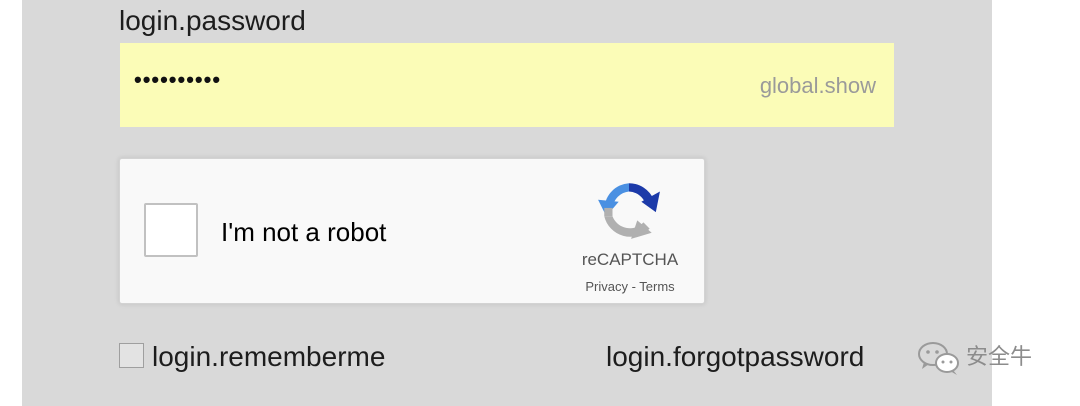  I want to click on recaptcha-privacy-link: Privacy, so click(606, 286).